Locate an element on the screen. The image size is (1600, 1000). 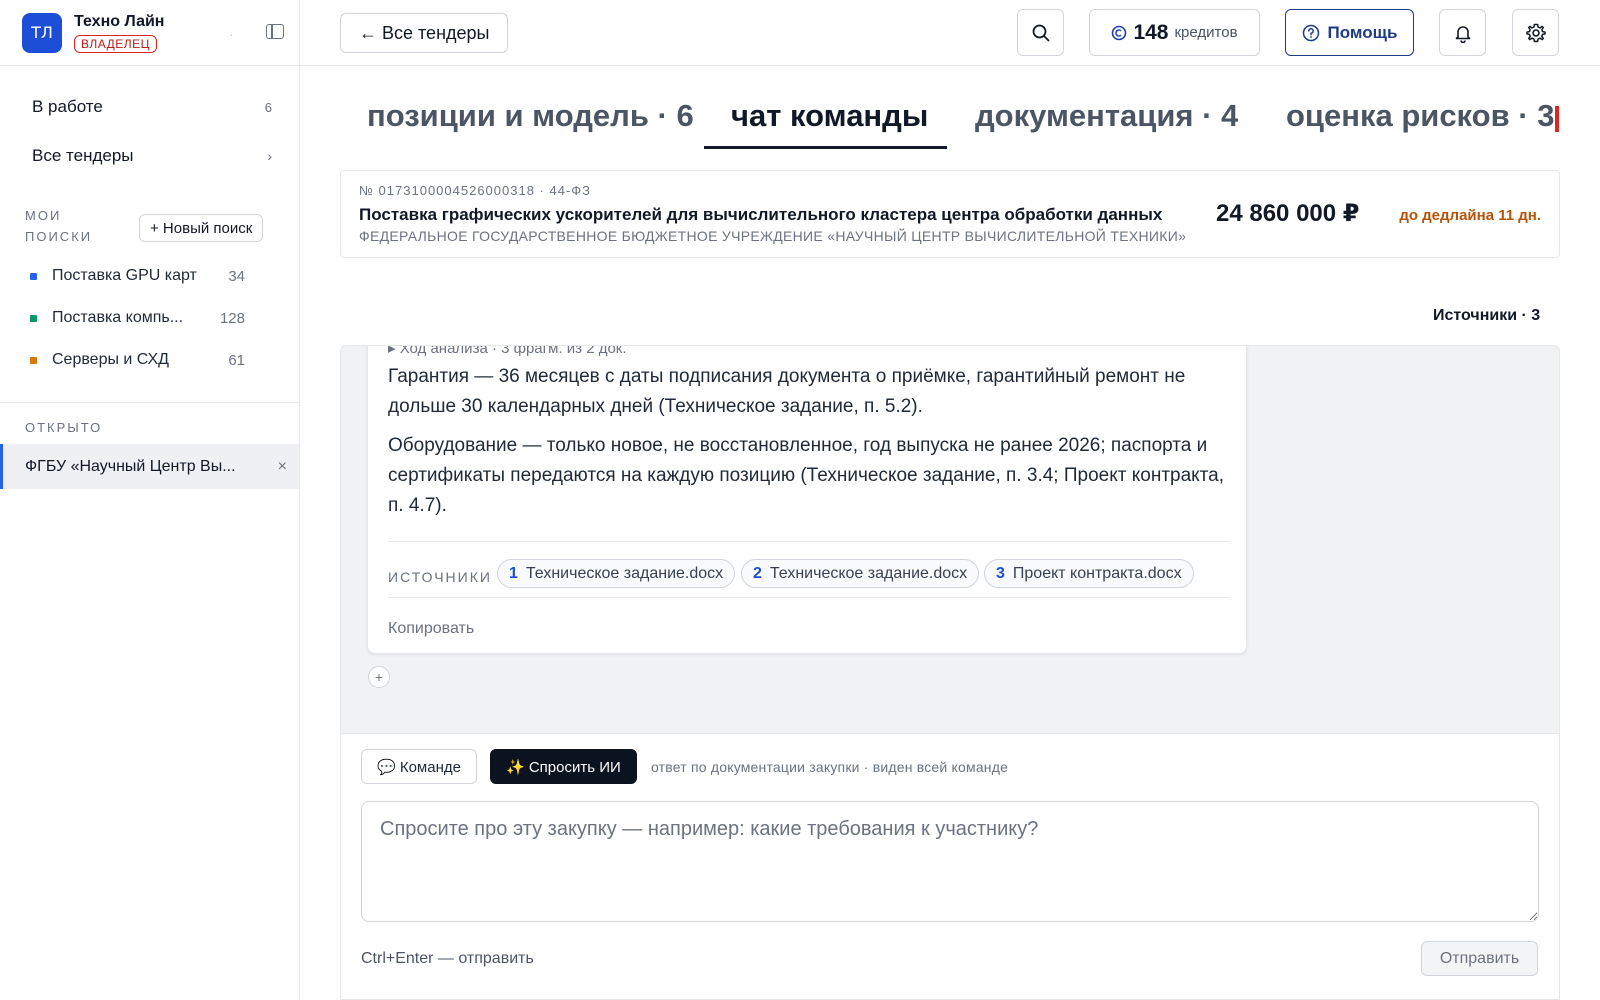
nav-in-work-label: В работе is located at coordinates (67, 106).